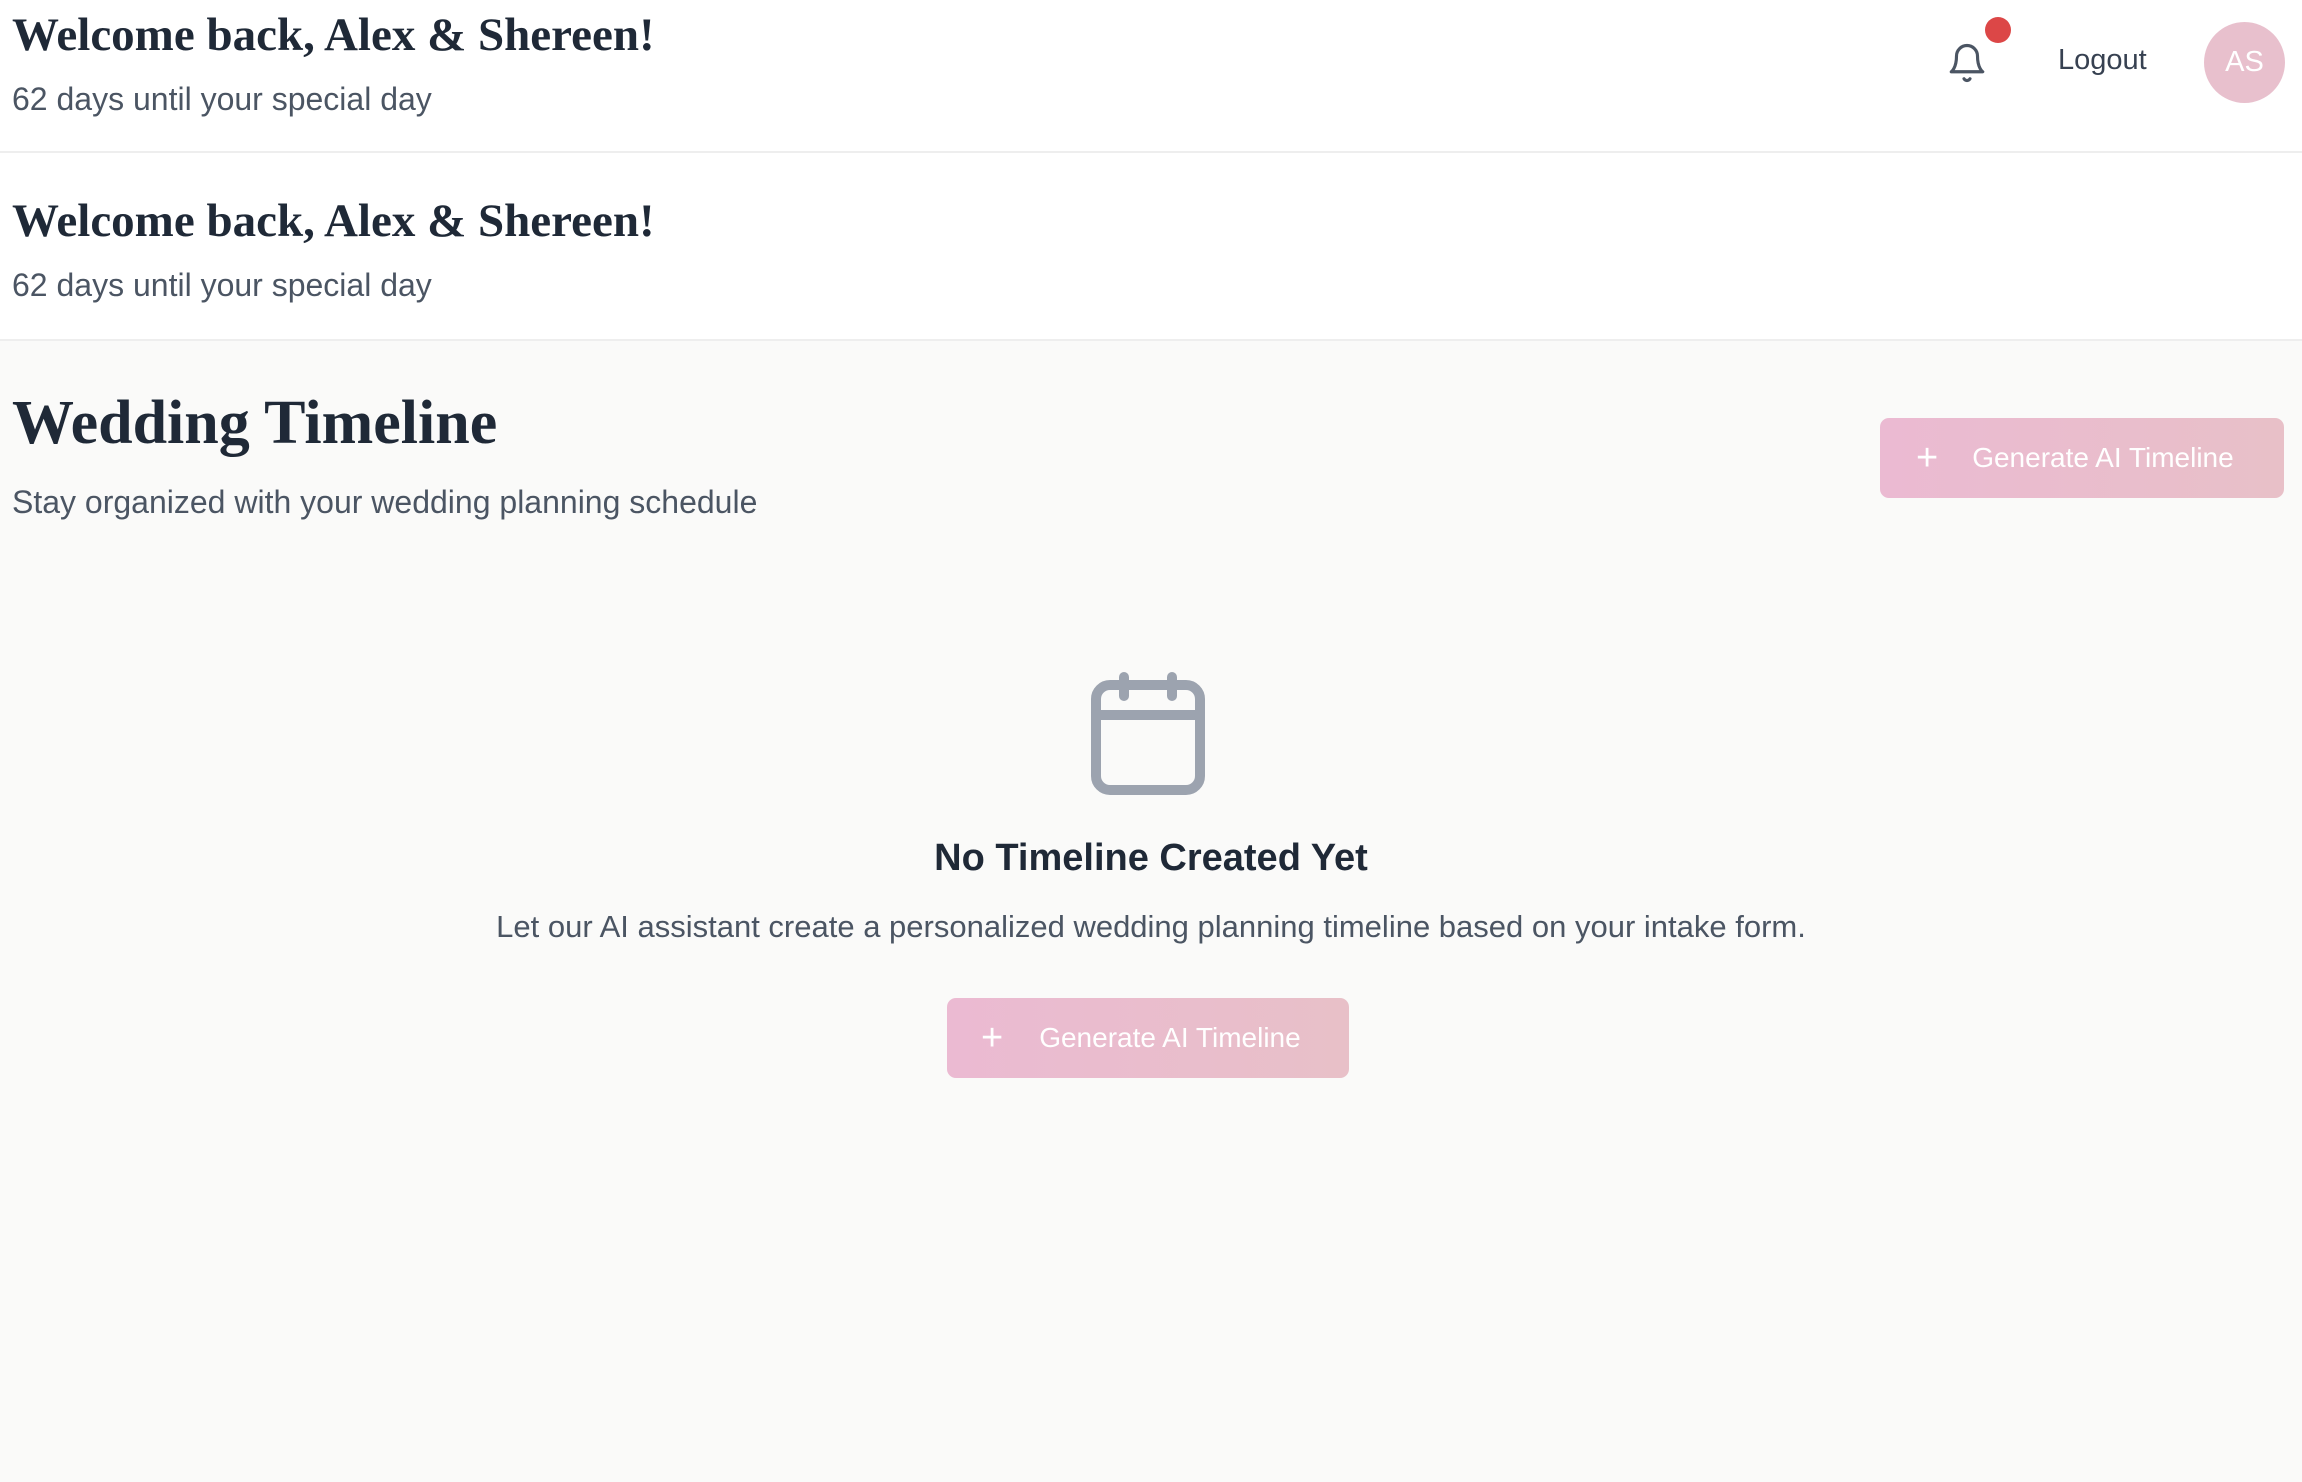 Image resolution: width=2302 pixels, height=1482 pixels. What do you see at coordinates (222, 285) in the screenshot?
I see `welcome-countdown: 62 days until your special day` at bounding box center [222, 285].